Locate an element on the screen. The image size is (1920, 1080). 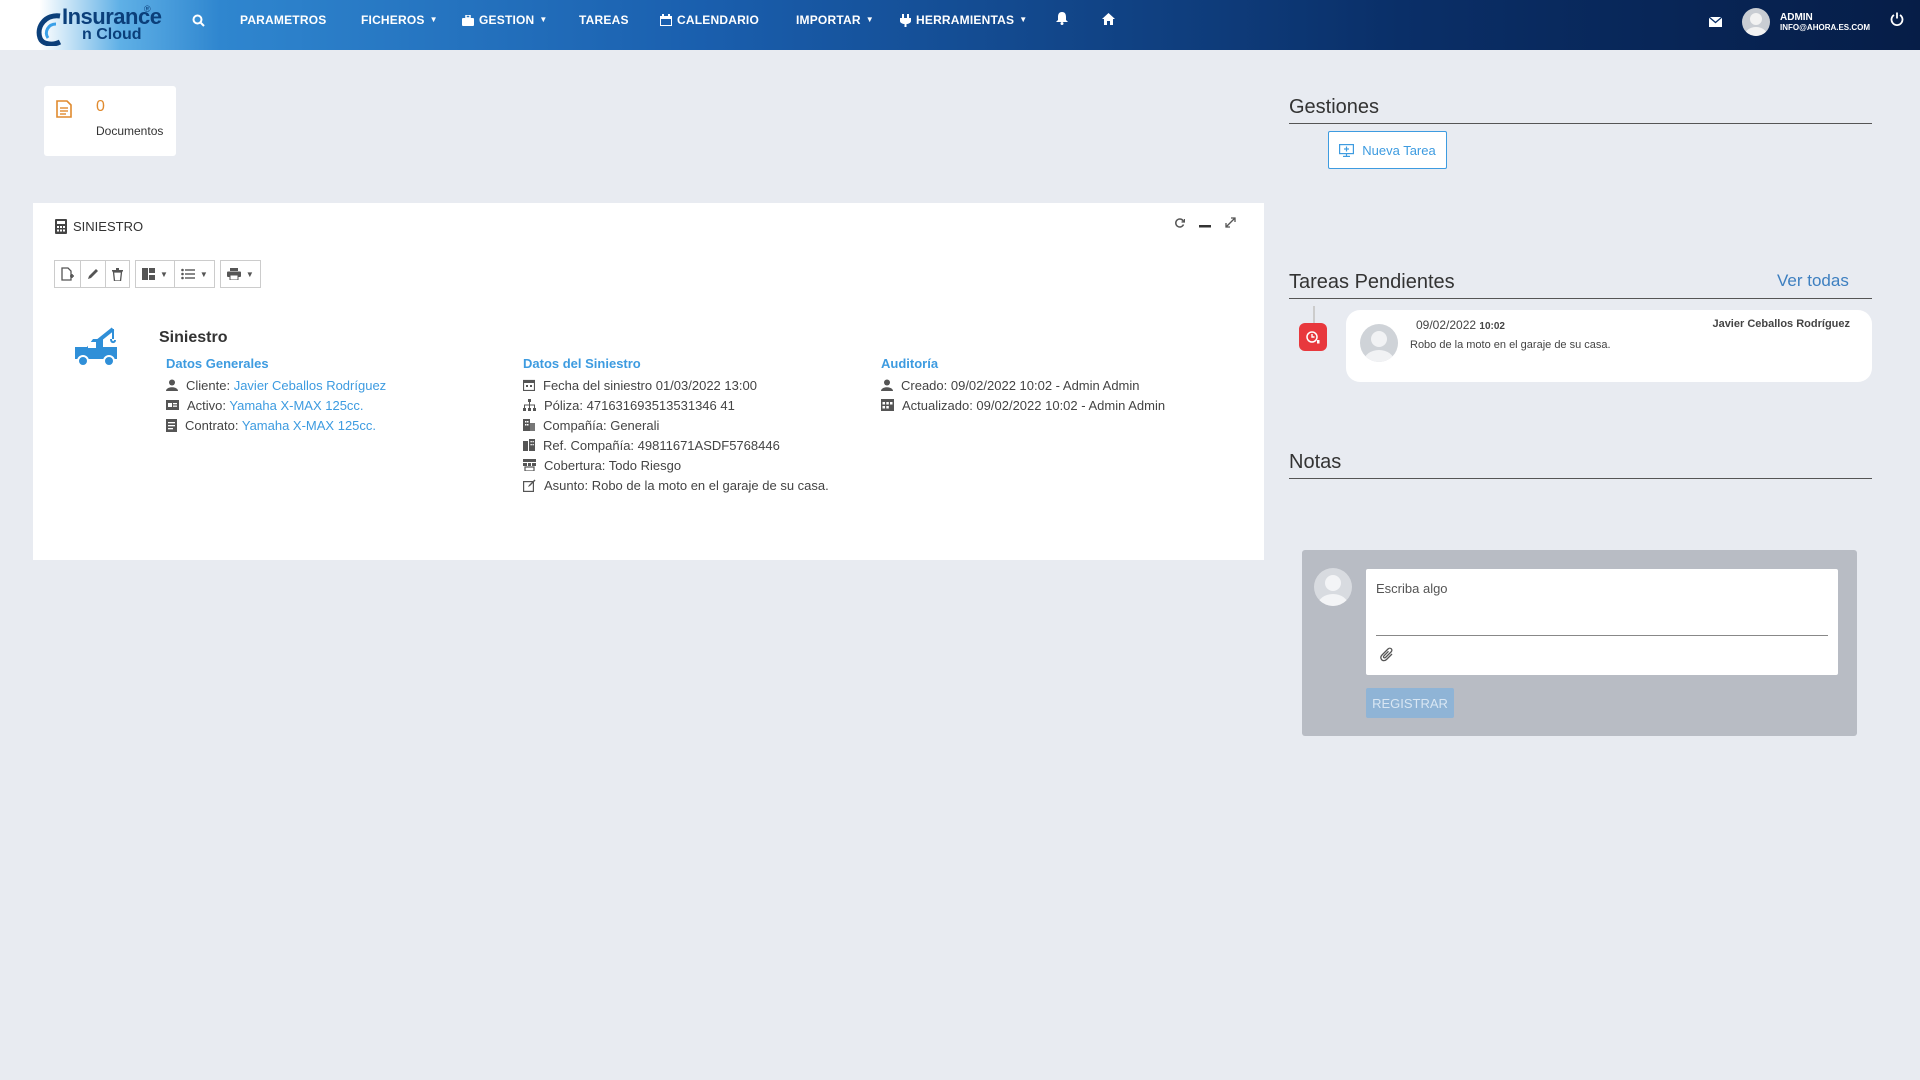
nav-importar: IMPORTAR ▼ is located at coordinates (835, 20).